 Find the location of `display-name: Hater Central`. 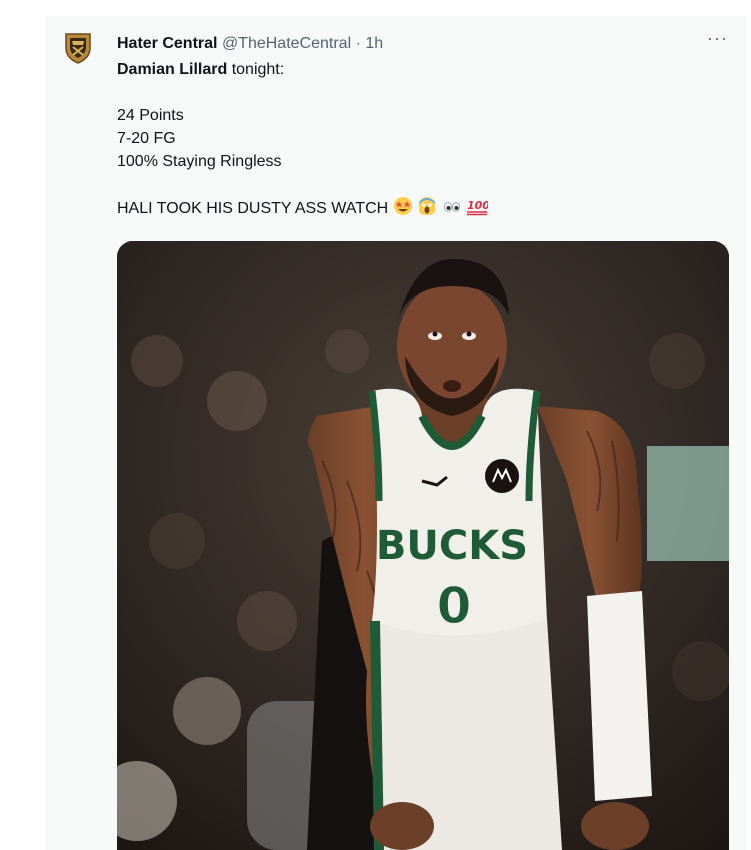

display-name: Hater Central is located at coordinates (167, 43).